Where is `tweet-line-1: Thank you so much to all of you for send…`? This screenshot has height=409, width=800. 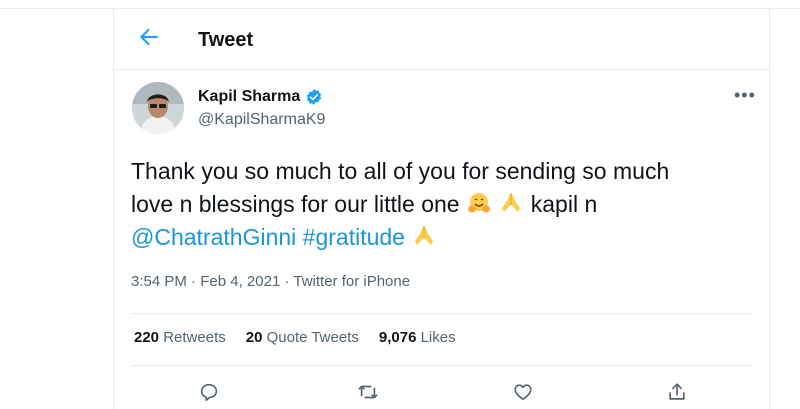 tweet-line-1: Thank you so much to all of you for send… is located at coordinates (400, 171).